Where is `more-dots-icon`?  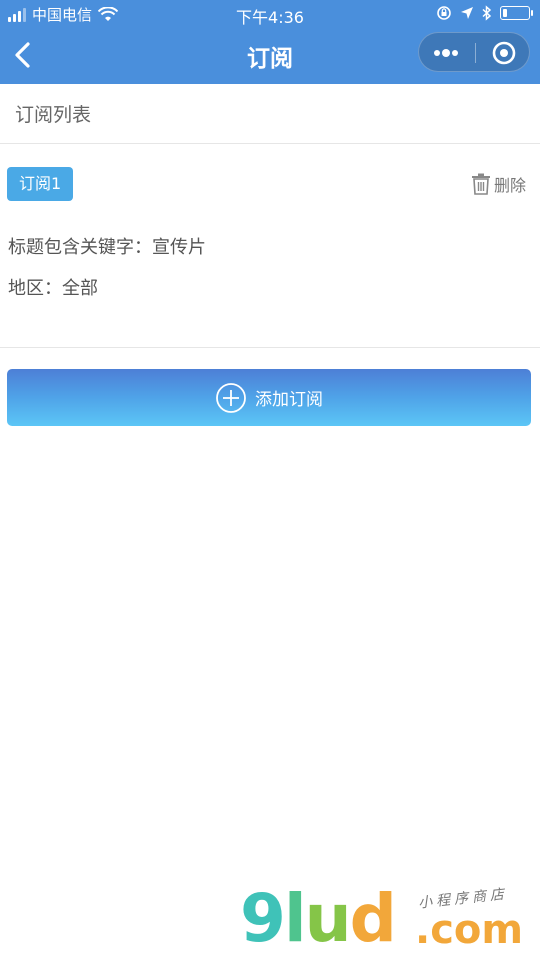 more-dots-icon is located at coordinates (446, 53).